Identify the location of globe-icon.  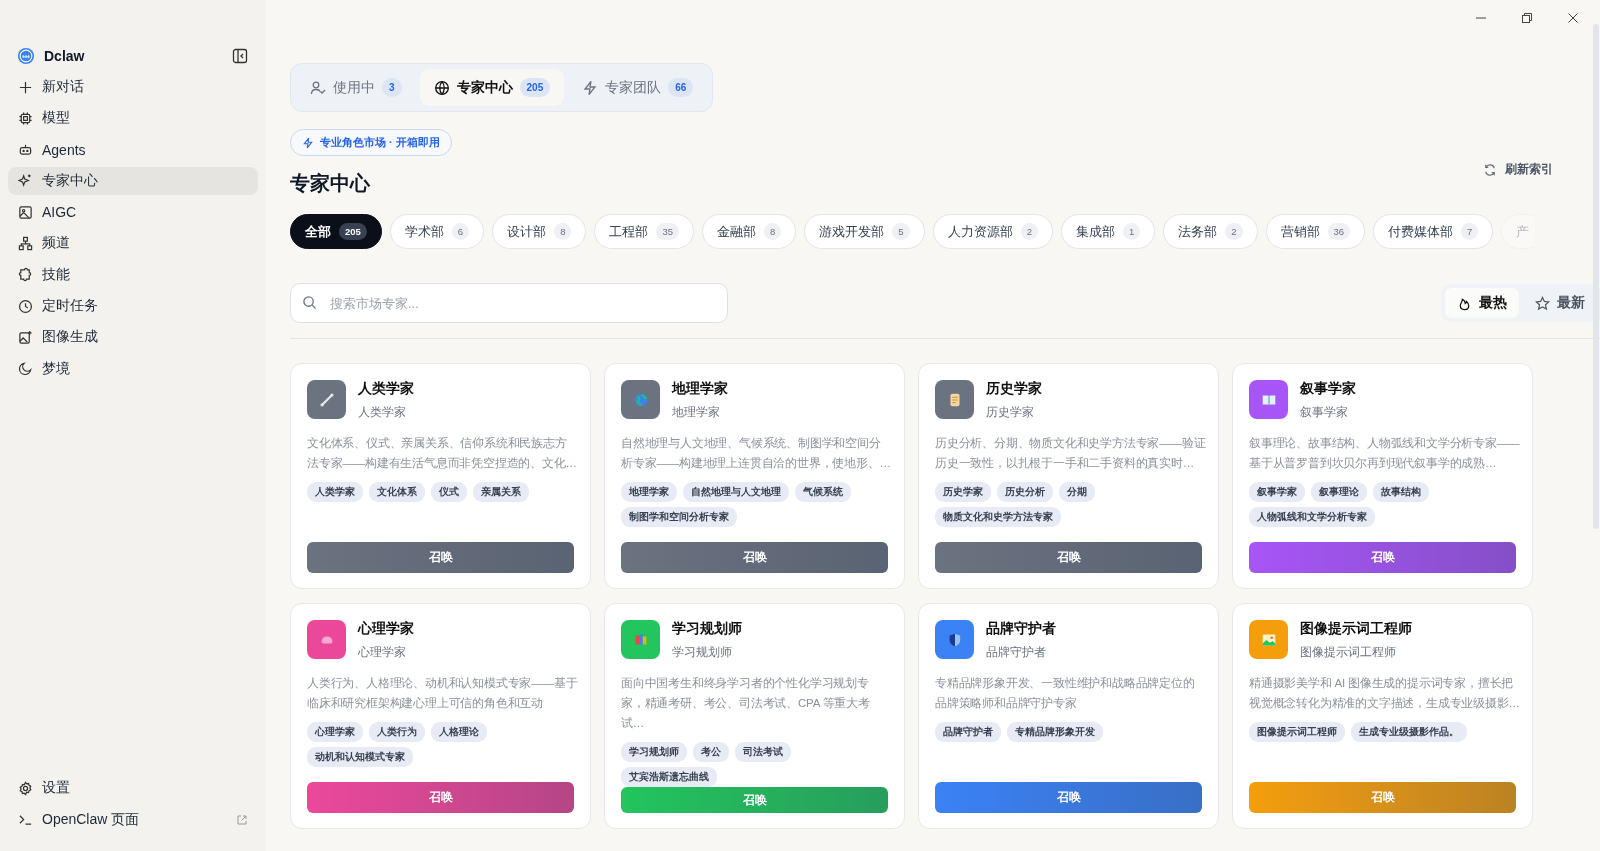
(441, 87).